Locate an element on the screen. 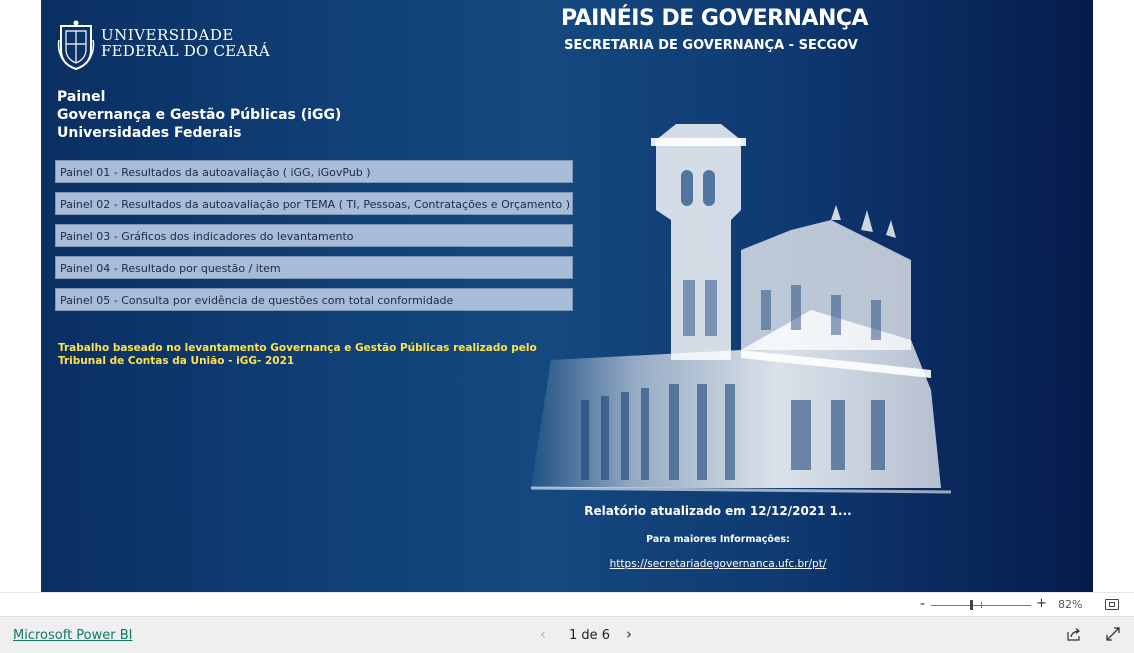 The image size is (1134, 653). footer-bar: Microsoft Power BI ‹ 1 de 6 › is located at coordinates (567, 634).